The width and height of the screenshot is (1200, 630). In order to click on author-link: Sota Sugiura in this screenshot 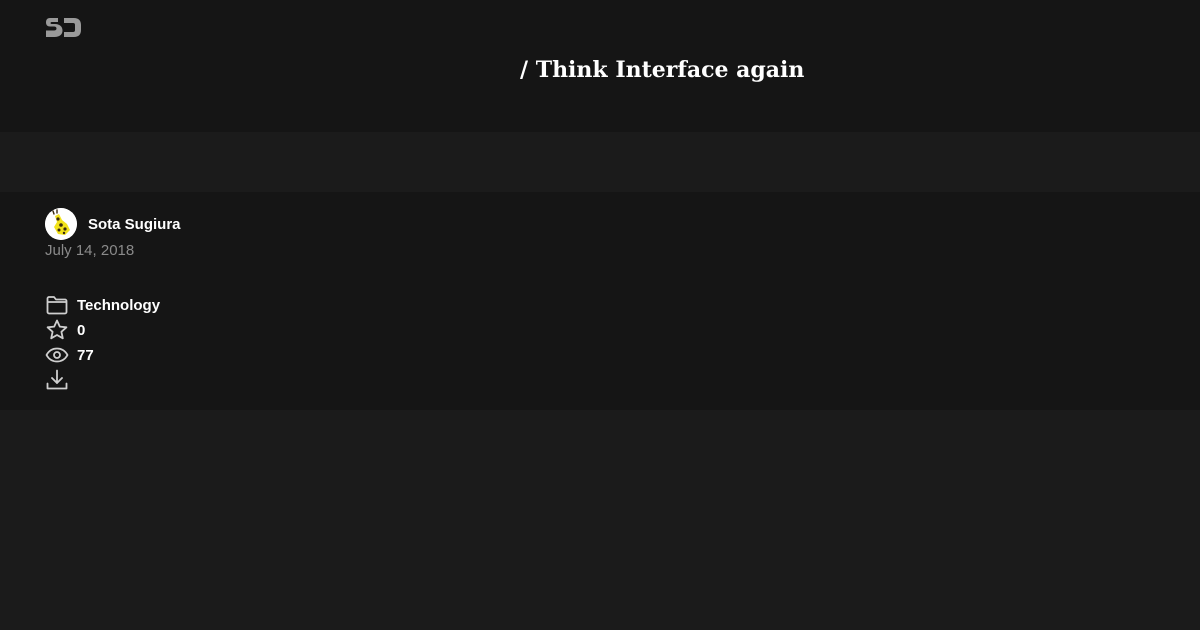, I will do `click(113, 224)`.